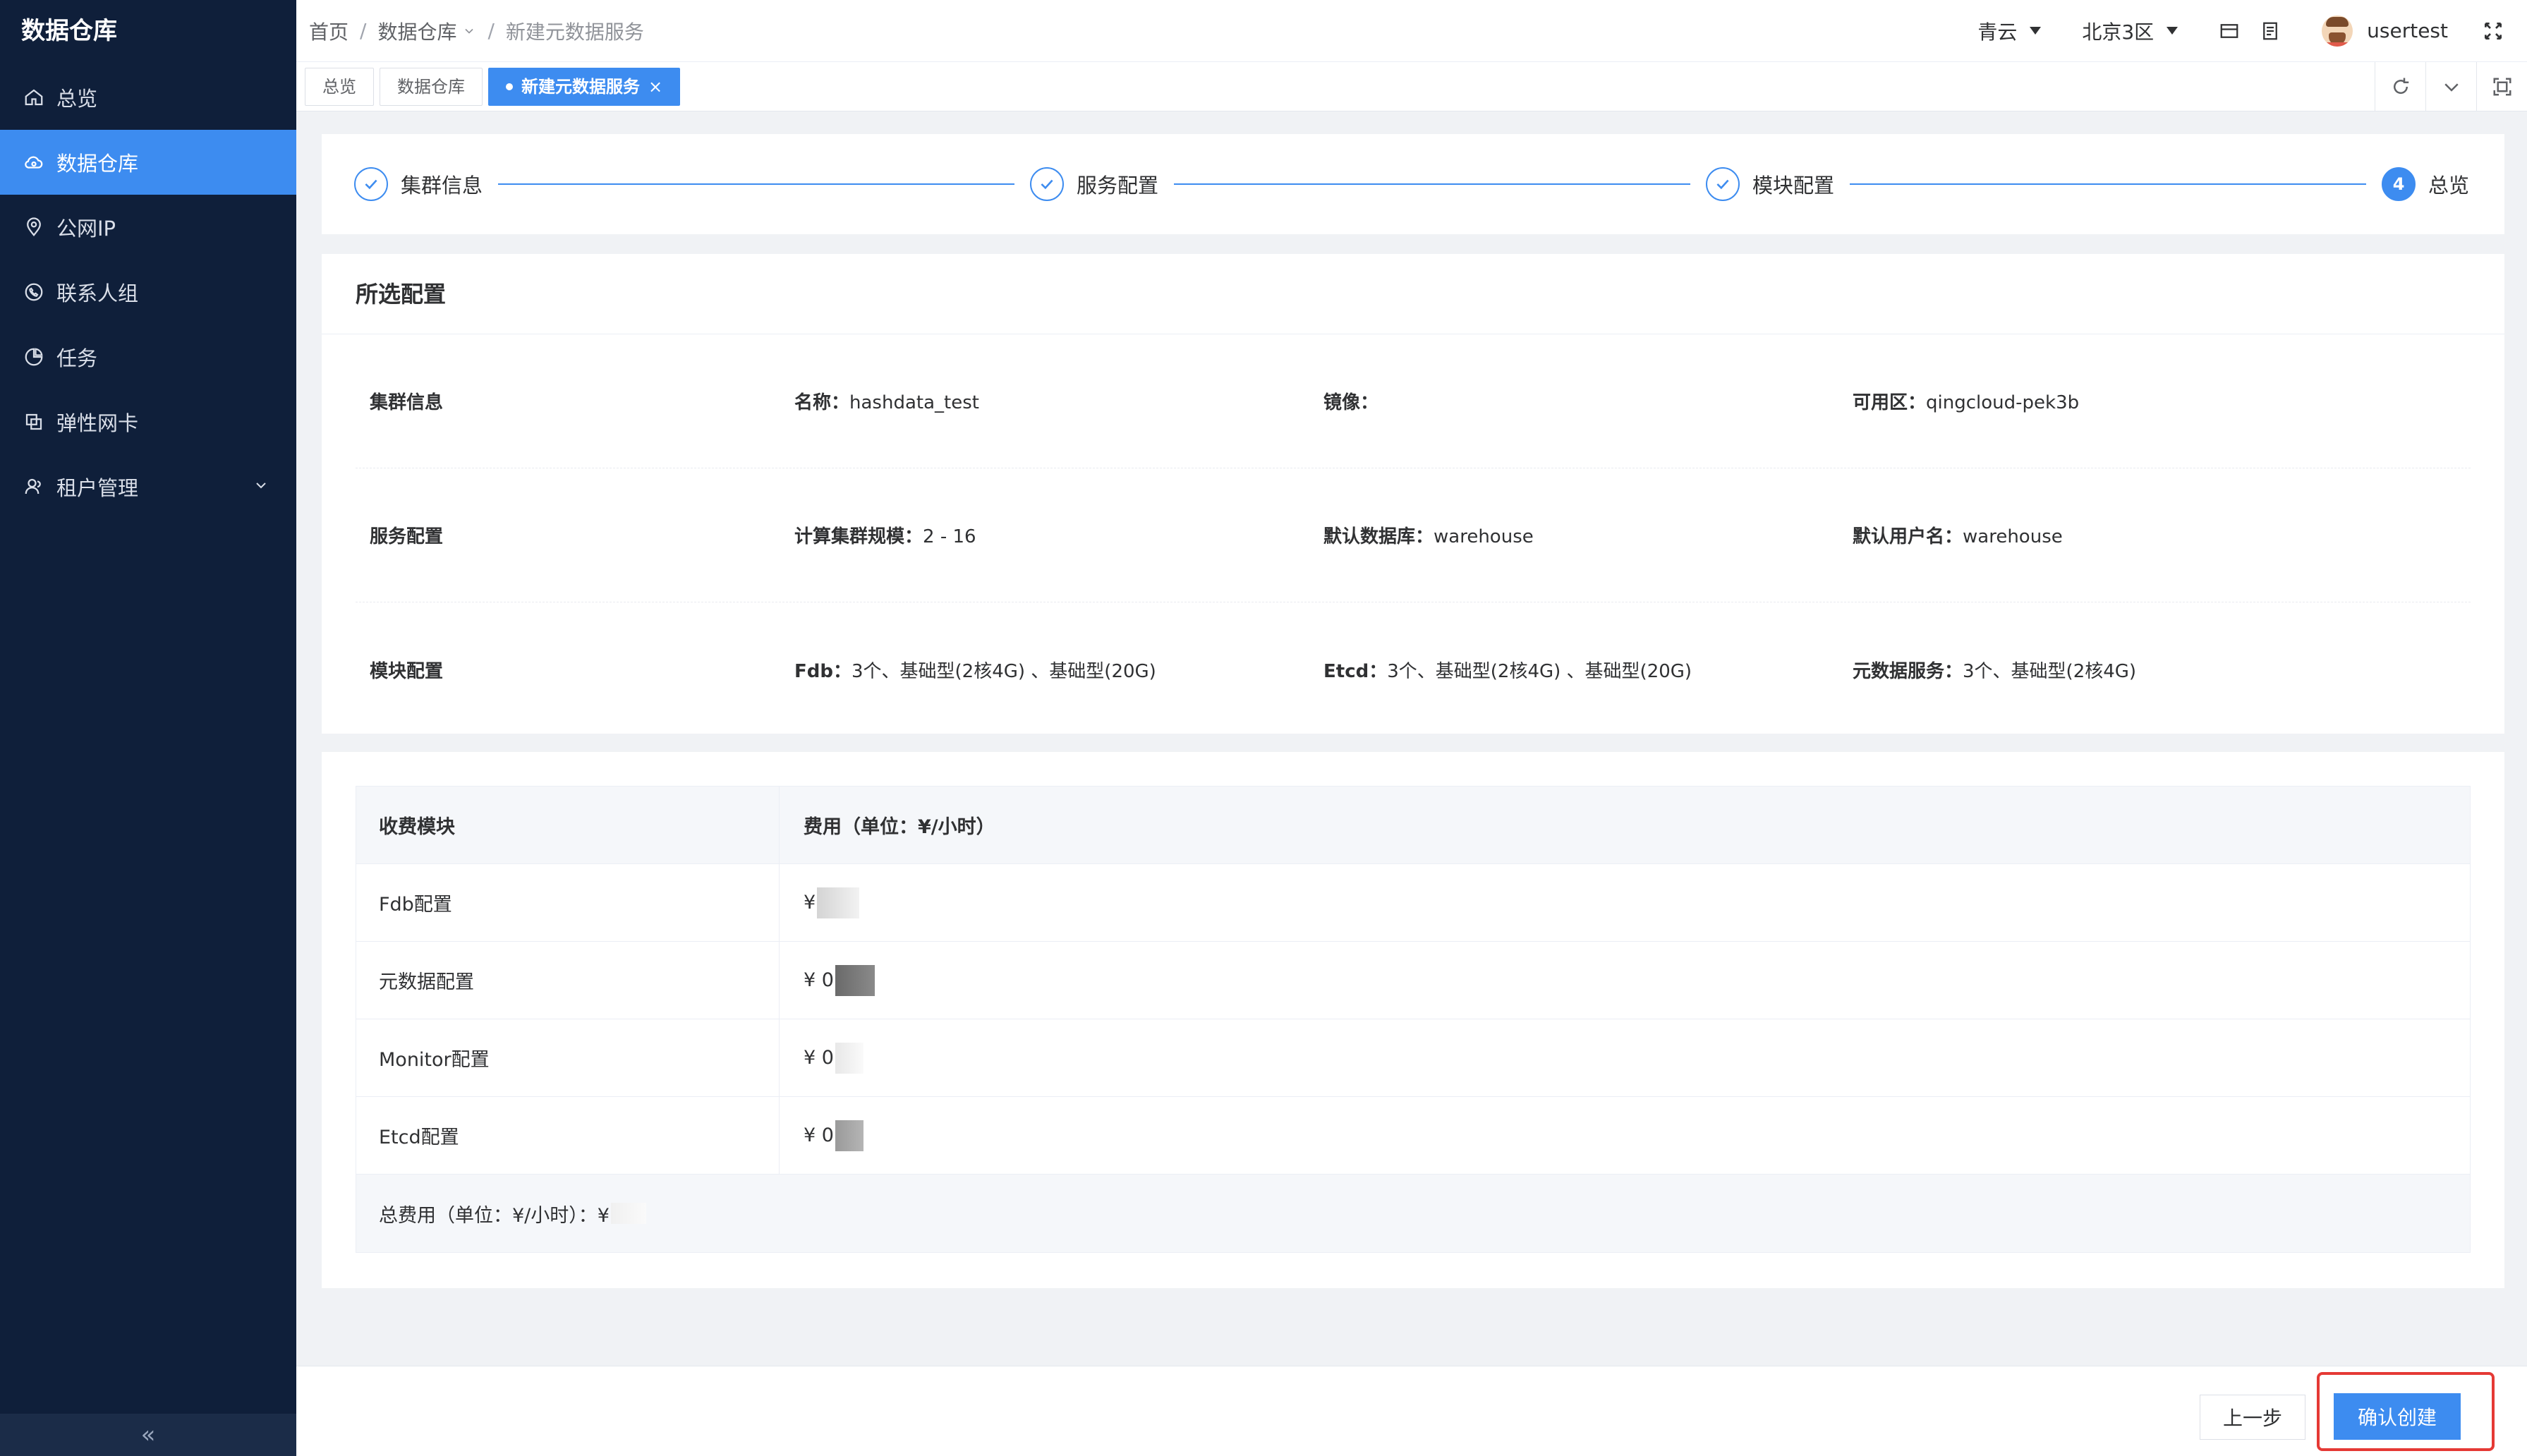 Image resolution: width=2527 pixels, height=1456 pixels. What do you see at coordinates (568, 903) in the screenshot?
I see `fee-module: Fdb配置` at bounding box center [568, 903].